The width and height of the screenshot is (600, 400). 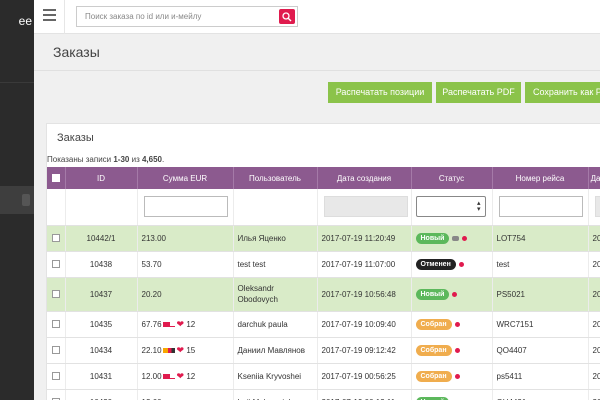 What do you see at coordinates (317, 17) in the screenshot?
I see `topbar` at bounding box center [317, 17].